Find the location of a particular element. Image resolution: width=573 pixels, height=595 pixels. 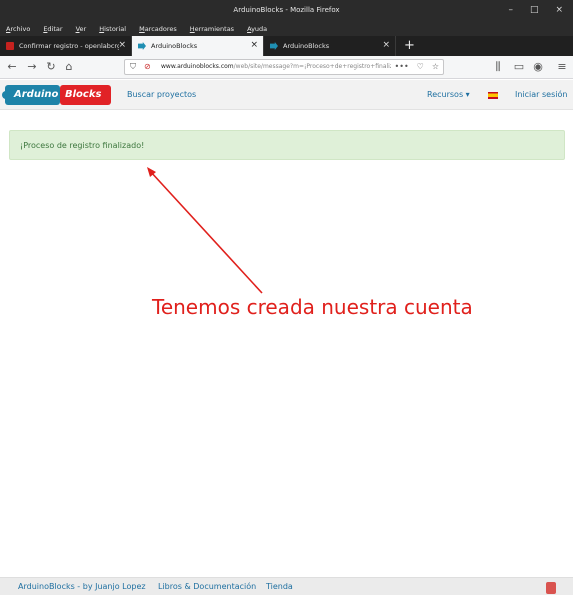

hamburger-menu-icon: ≡ is located at coordinates (562, 67).